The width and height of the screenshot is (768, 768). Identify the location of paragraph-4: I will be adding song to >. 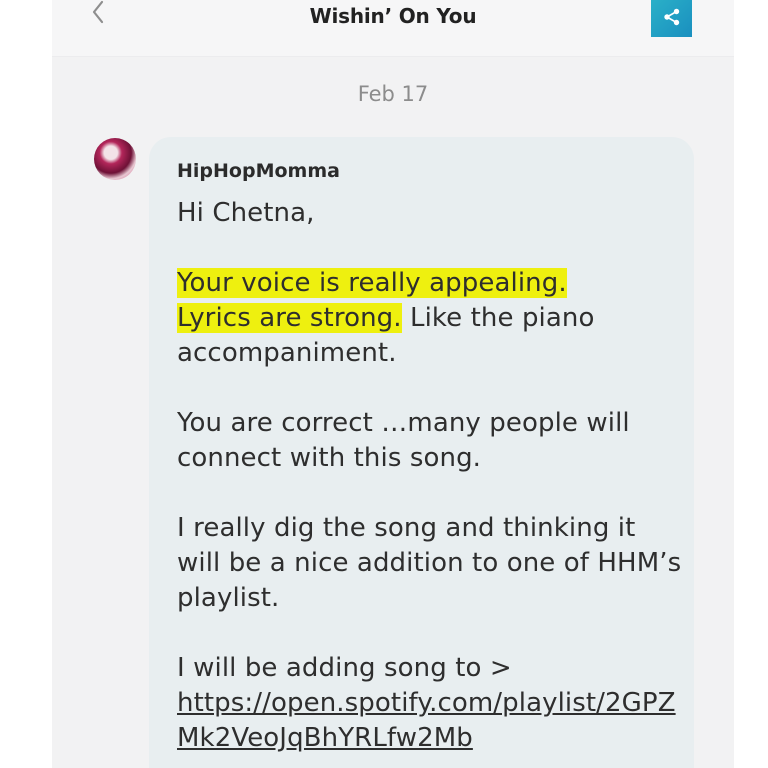
(344, 668).